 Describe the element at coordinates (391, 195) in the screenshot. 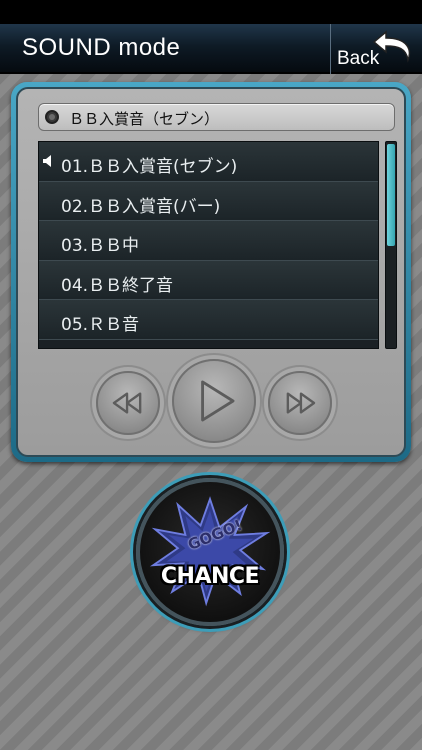

I see `scrollbar-thumb` at that location.